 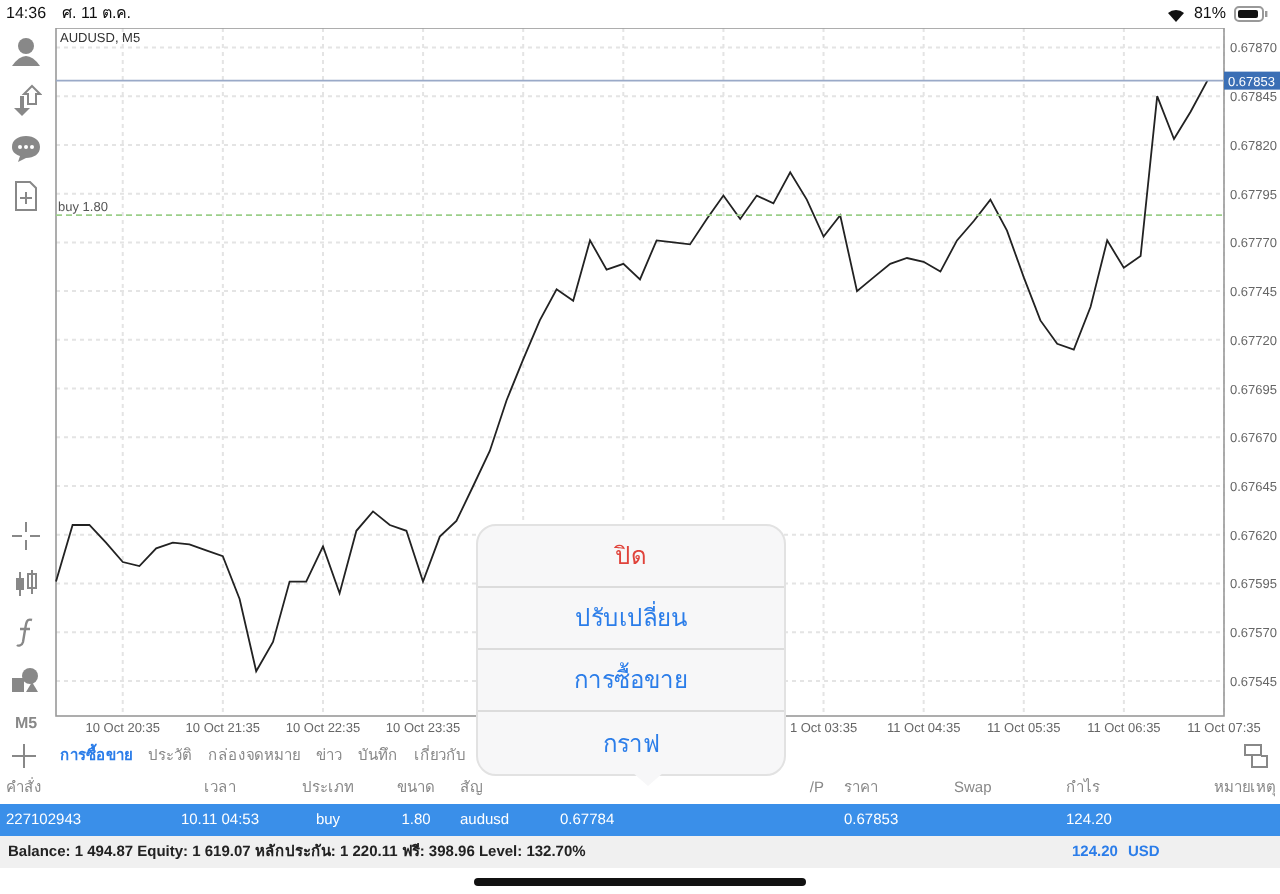 What do you see at coordinates (24, 756) in the screenshot?
I see `plus-icon` at bounding box center [24, 756].